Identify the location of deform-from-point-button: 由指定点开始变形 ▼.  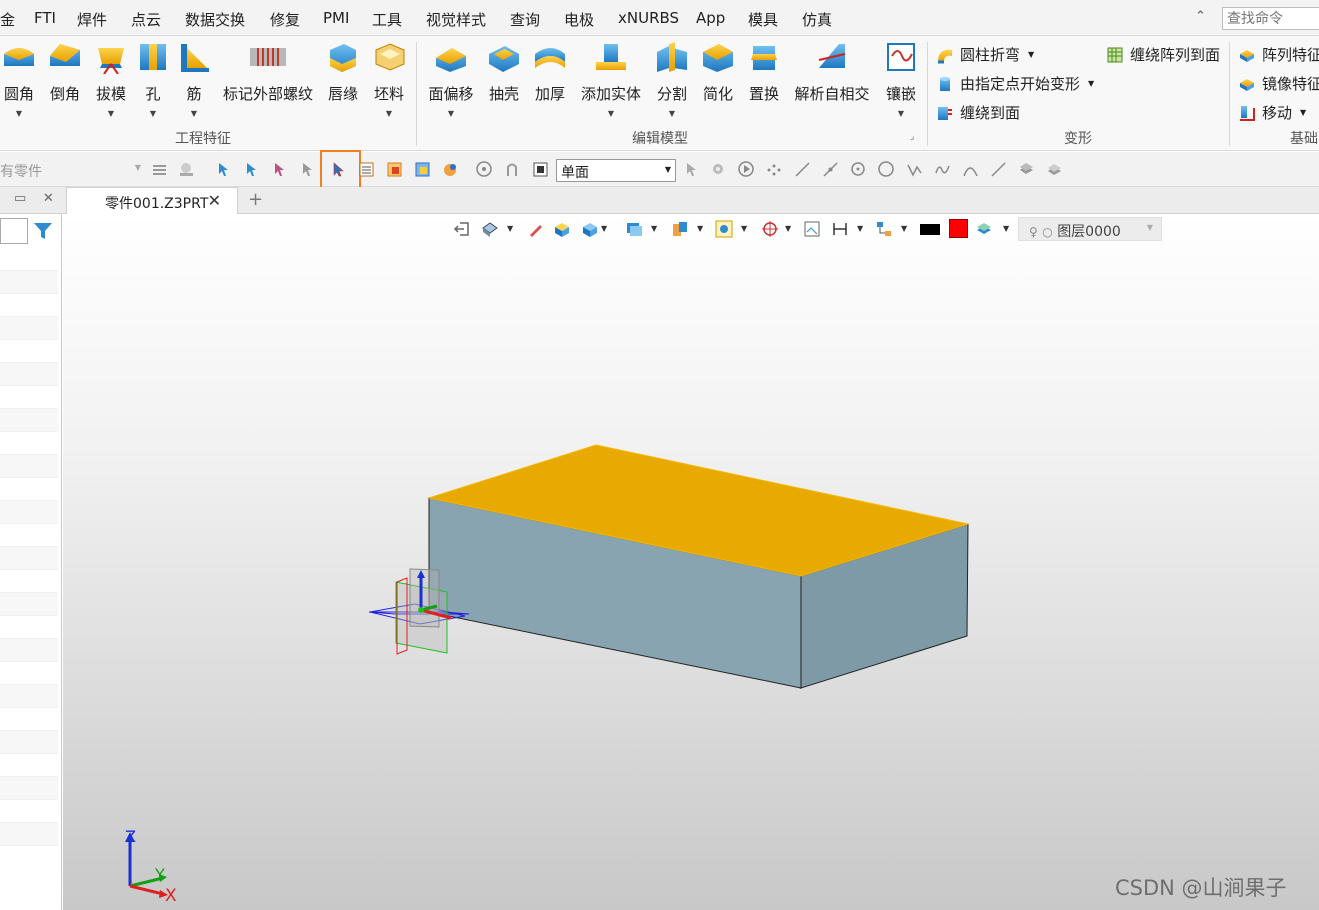
(1015, 83).